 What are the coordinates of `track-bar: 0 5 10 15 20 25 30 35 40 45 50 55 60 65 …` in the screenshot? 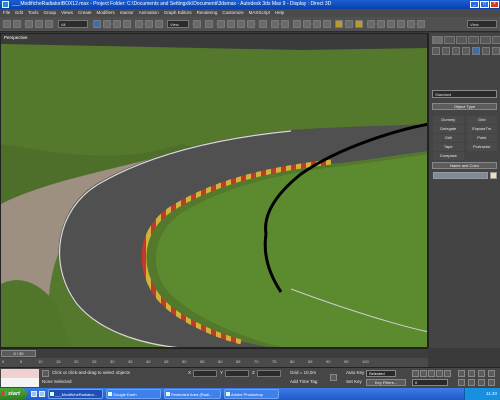 It's located at (214, 362).